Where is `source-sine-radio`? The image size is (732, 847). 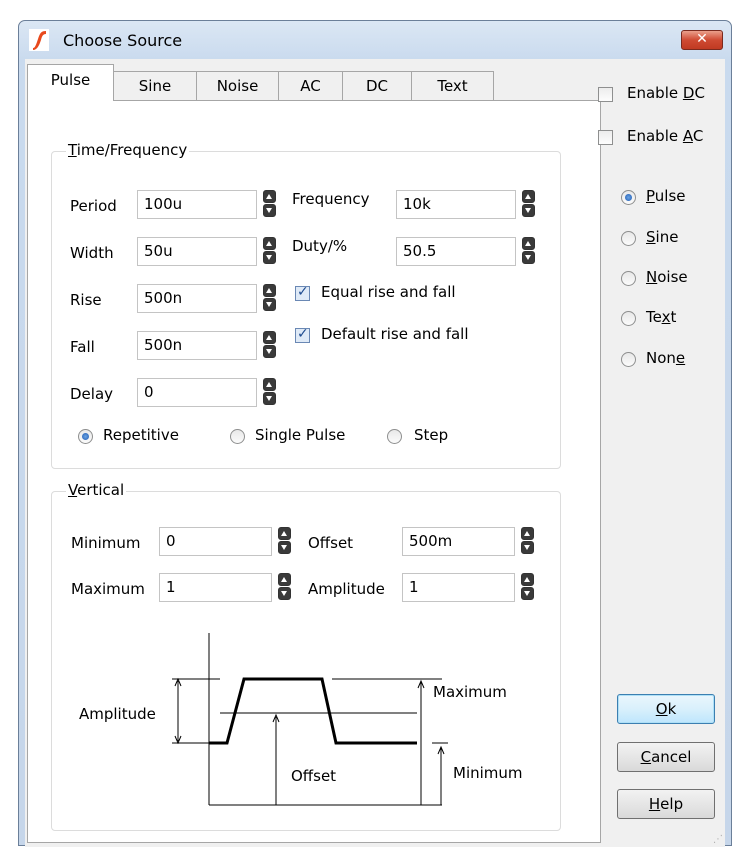
source-sine-radio is located at coordinates (628, 238).